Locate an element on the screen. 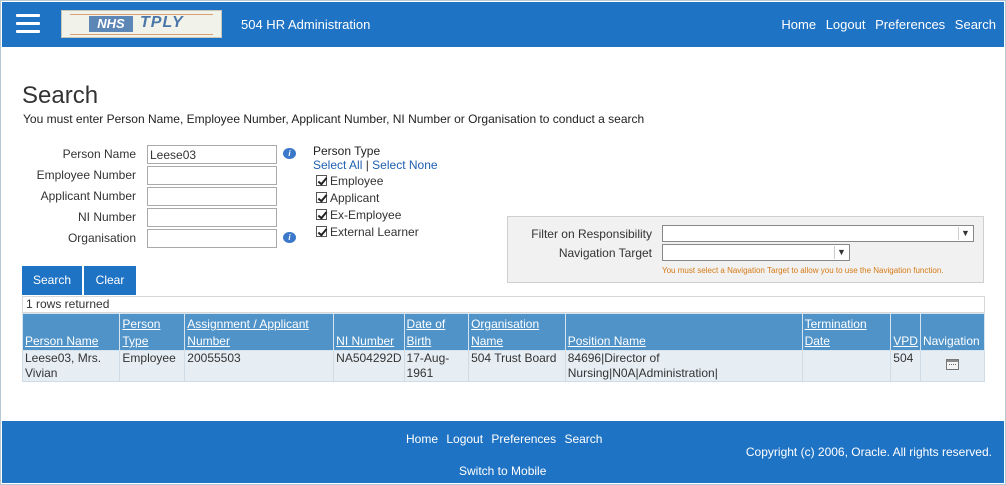 This screenshot has height=485, width=1006. col-organisation-name: Organisation Name is located at coordinates (517, 332).